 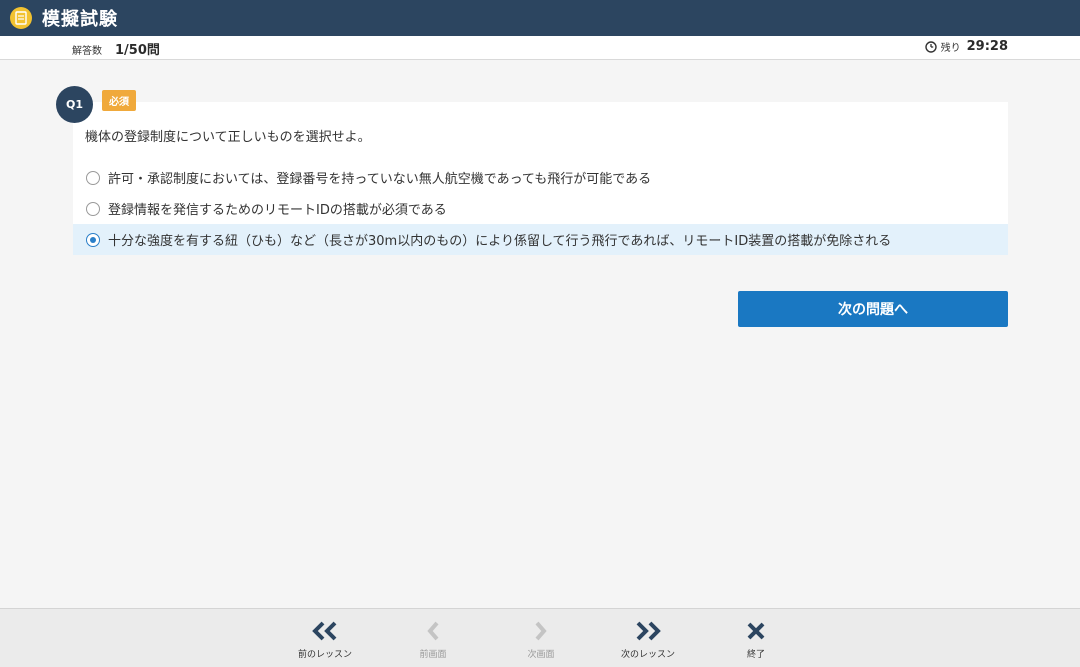 I want to click on question-text: 機体の登録制度について正しいものを選択せよ。, so click(x=228, y=137).